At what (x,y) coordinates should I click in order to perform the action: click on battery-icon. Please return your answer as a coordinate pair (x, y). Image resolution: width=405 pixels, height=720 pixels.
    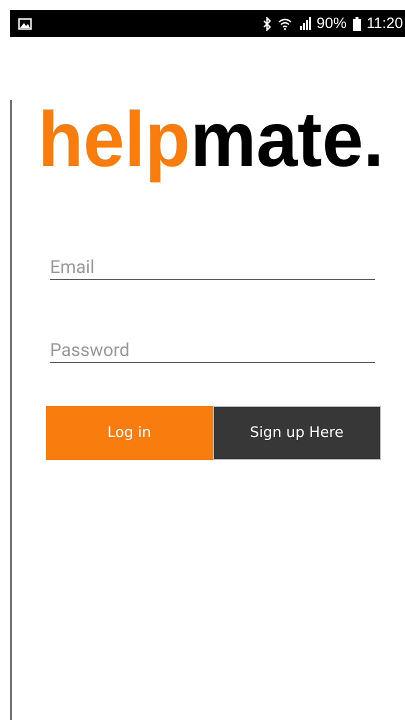
    Looking at the image, I should click on (356, 23).